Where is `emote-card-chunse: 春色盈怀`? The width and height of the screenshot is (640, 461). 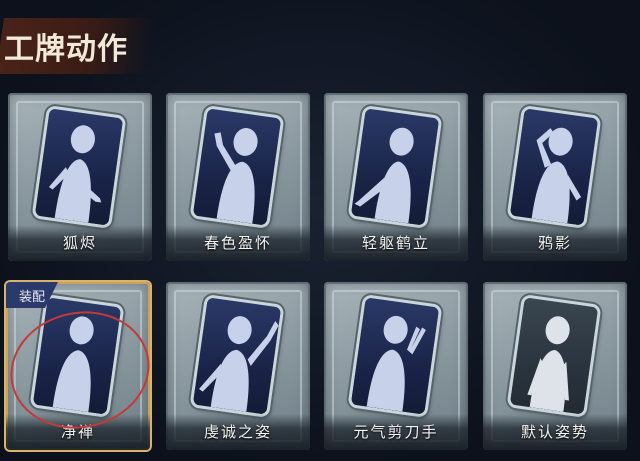 emote-card-chunse: 春色盈怀 is located at coordinates (238, 177).